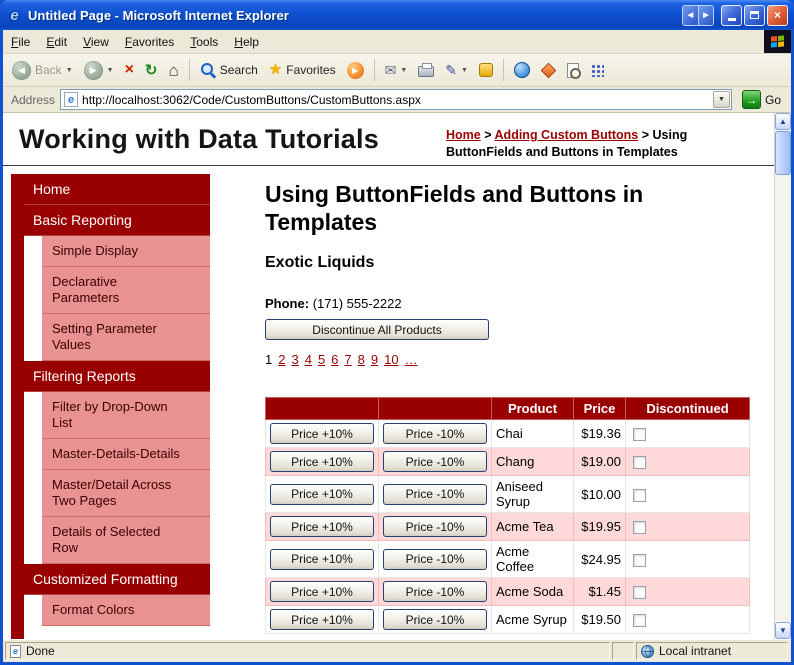 This screenshot has height=665, width=794. I want to click on pager-page-link: 5, so click(321, 359).